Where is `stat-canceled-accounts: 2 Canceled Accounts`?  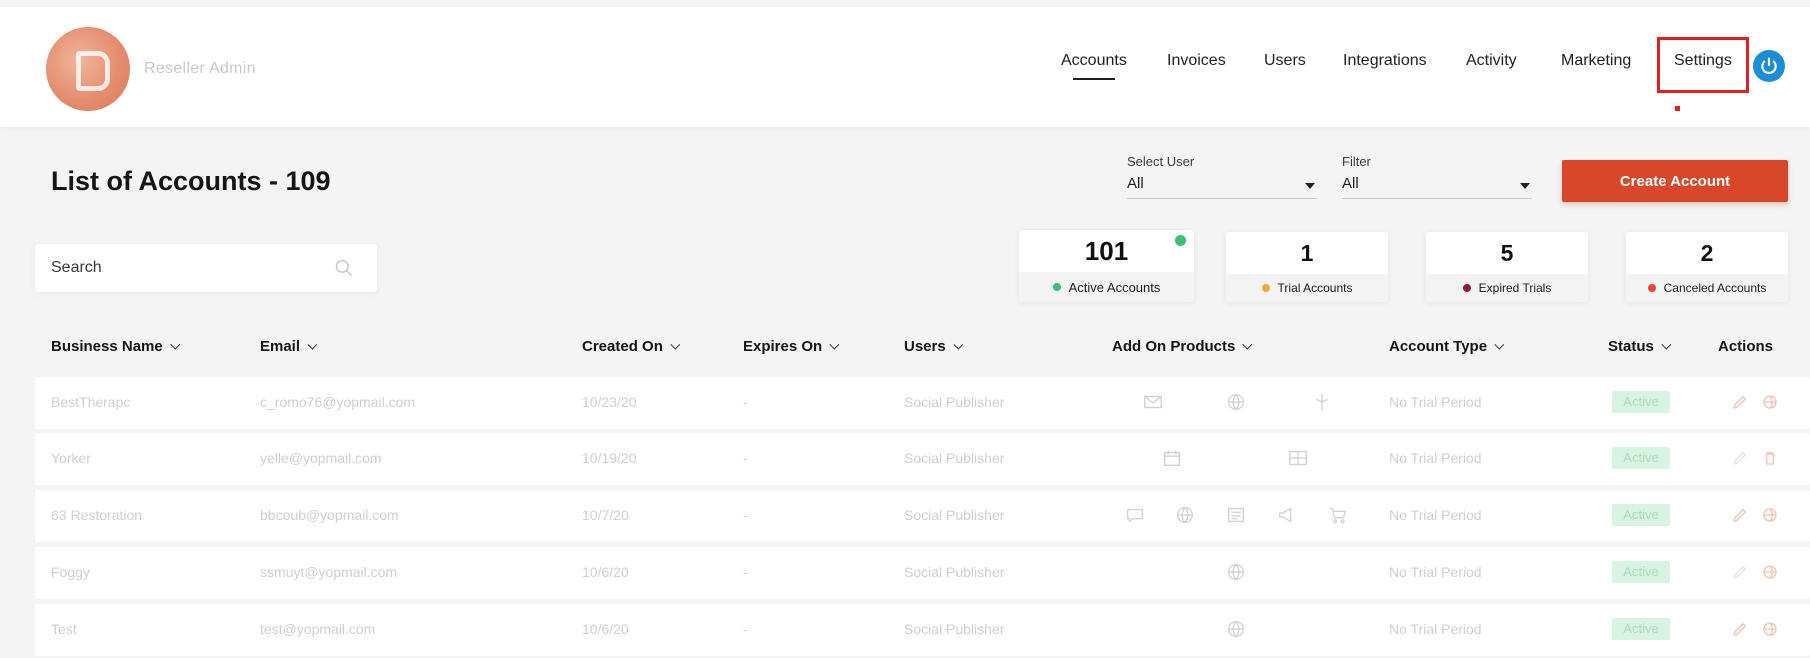
stat-canceled-accounts: 2 Canceled Accounts is located at coordinates (1707, 267).